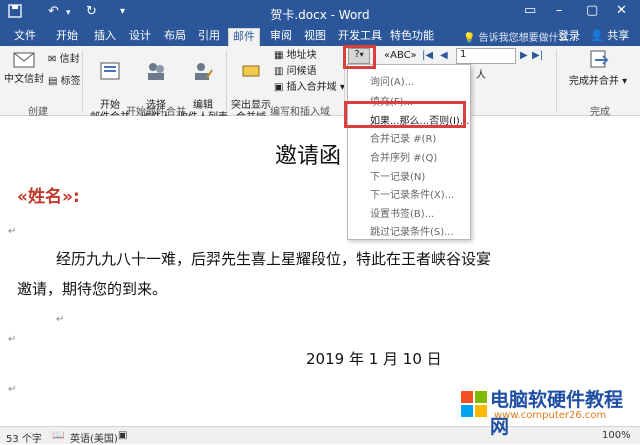  Describe the element at coordinates (209, 37) in the screenshot. I see `tab-references: 引用` at that location.